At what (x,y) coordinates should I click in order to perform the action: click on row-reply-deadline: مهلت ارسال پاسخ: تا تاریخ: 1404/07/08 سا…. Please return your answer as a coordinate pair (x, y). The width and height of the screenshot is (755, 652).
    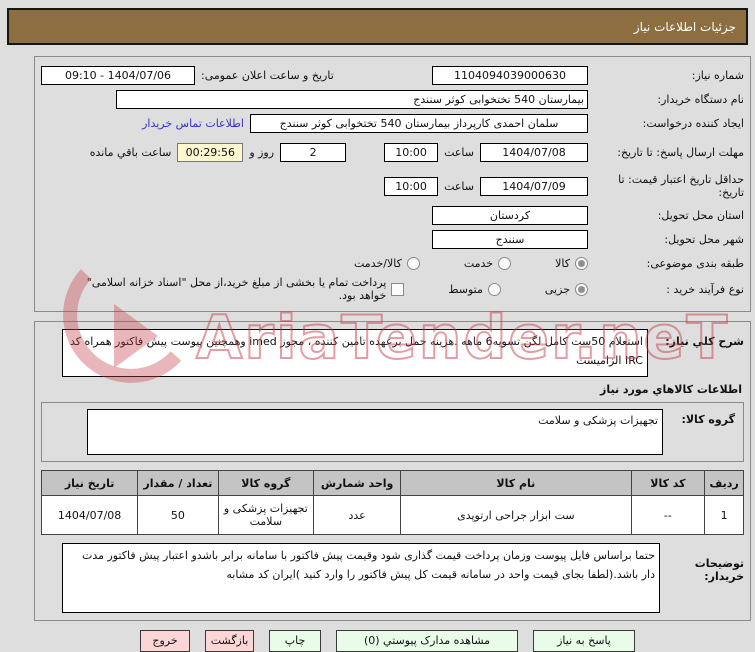
    Looking at the image, I should click on (392, 152).